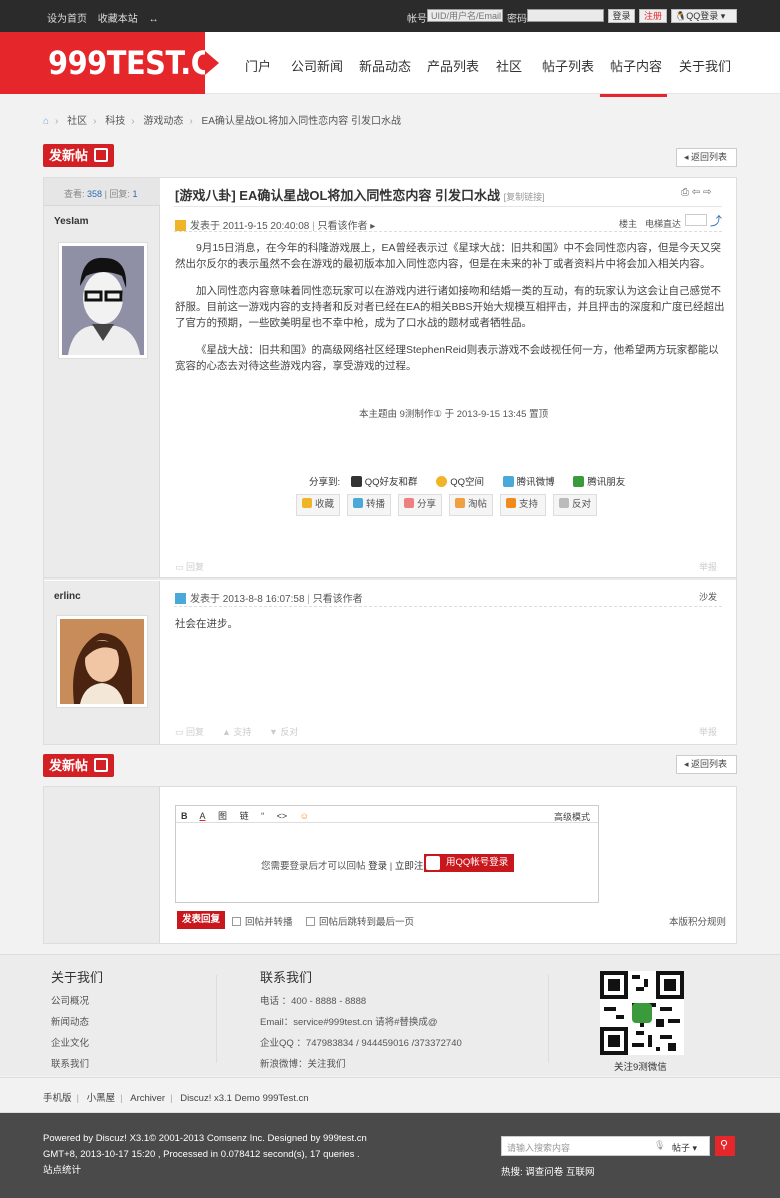 This screenshot has height=1198, width=780. I want to click on font-color-icon: A, so click(203, 816).